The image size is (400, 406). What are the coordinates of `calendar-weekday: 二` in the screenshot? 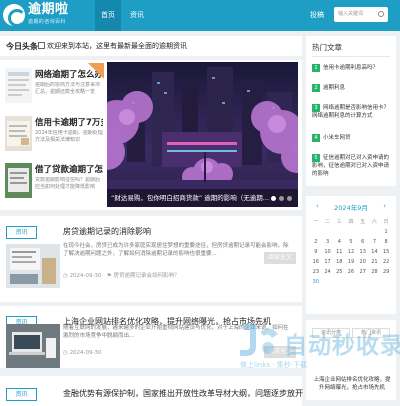 It's located at (328, 222).